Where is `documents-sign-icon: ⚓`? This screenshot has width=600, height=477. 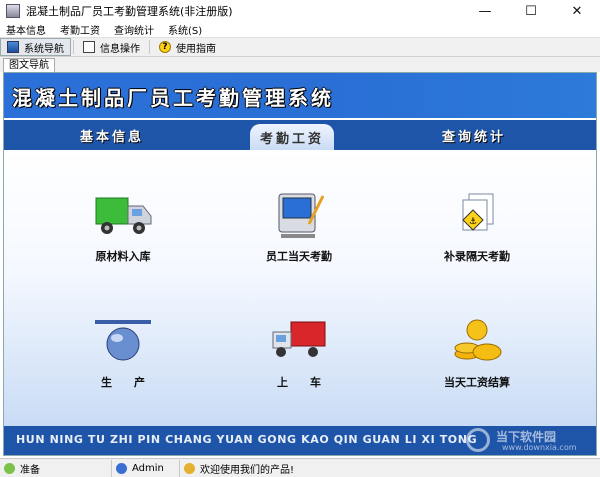 documents-sign-icon: ⚓ is located at coordinates (477, 216).